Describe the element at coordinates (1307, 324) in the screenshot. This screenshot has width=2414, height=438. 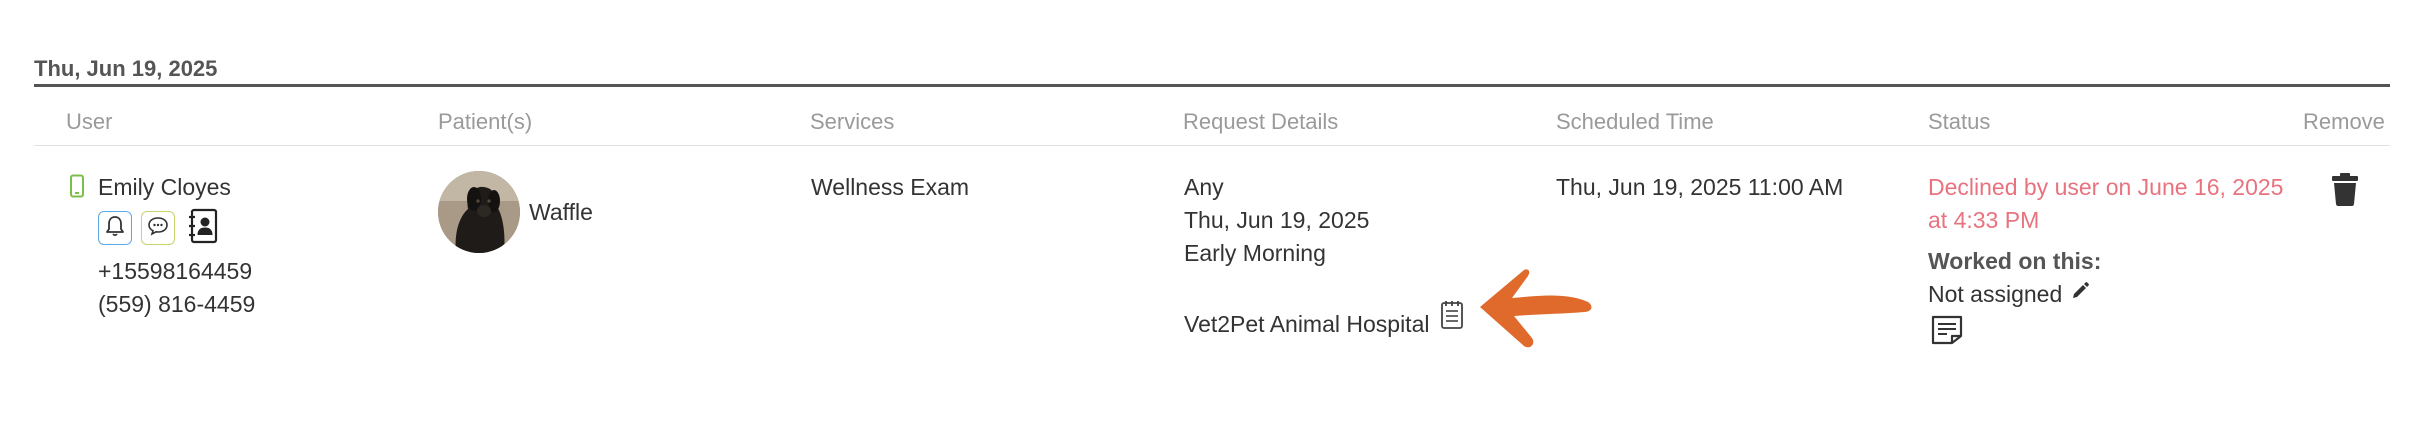
I see `request-detail-hospital: Vet2Pet Animal Hospital` at that location.